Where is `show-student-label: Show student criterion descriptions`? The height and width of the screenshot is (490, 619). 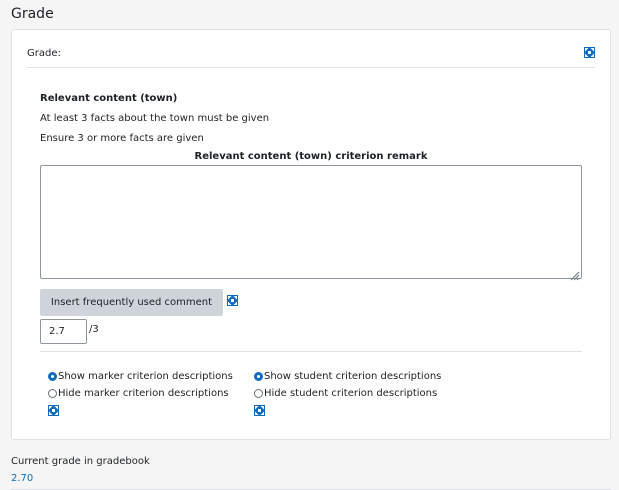 show-student-label: Show student criterion descriptions is located at coordinates (353, 376).